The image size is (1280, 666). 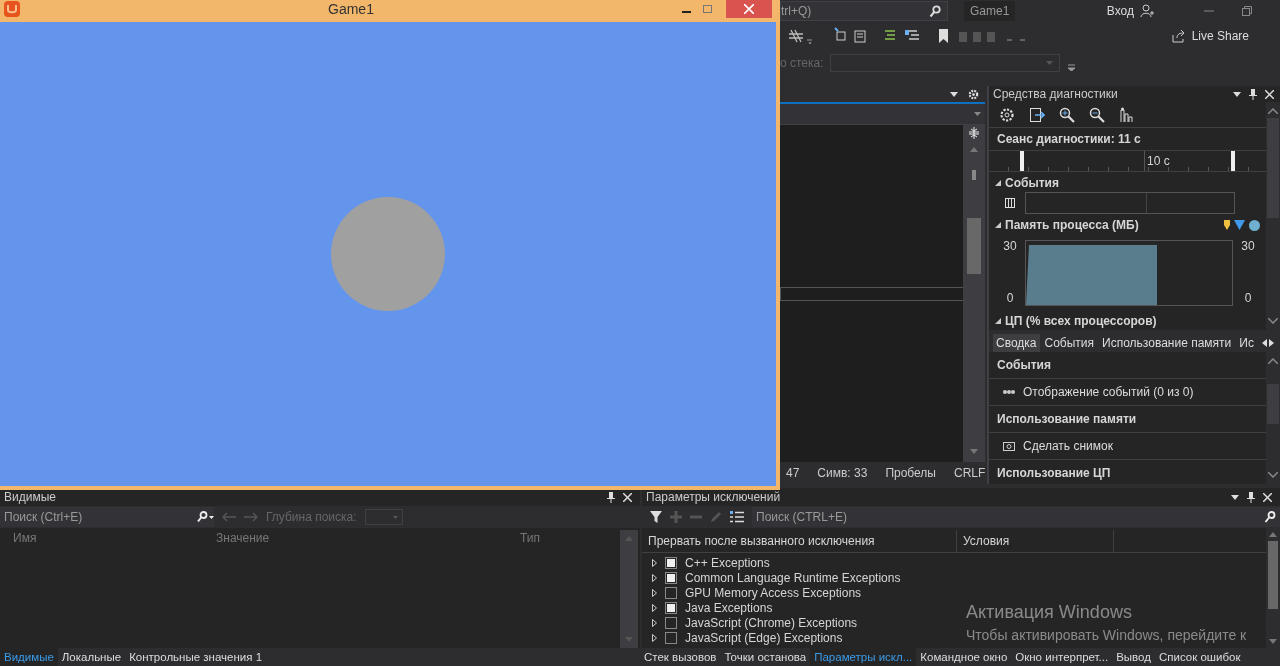 I want to click on scroll-left-icon, so click(x=1264, y=343).